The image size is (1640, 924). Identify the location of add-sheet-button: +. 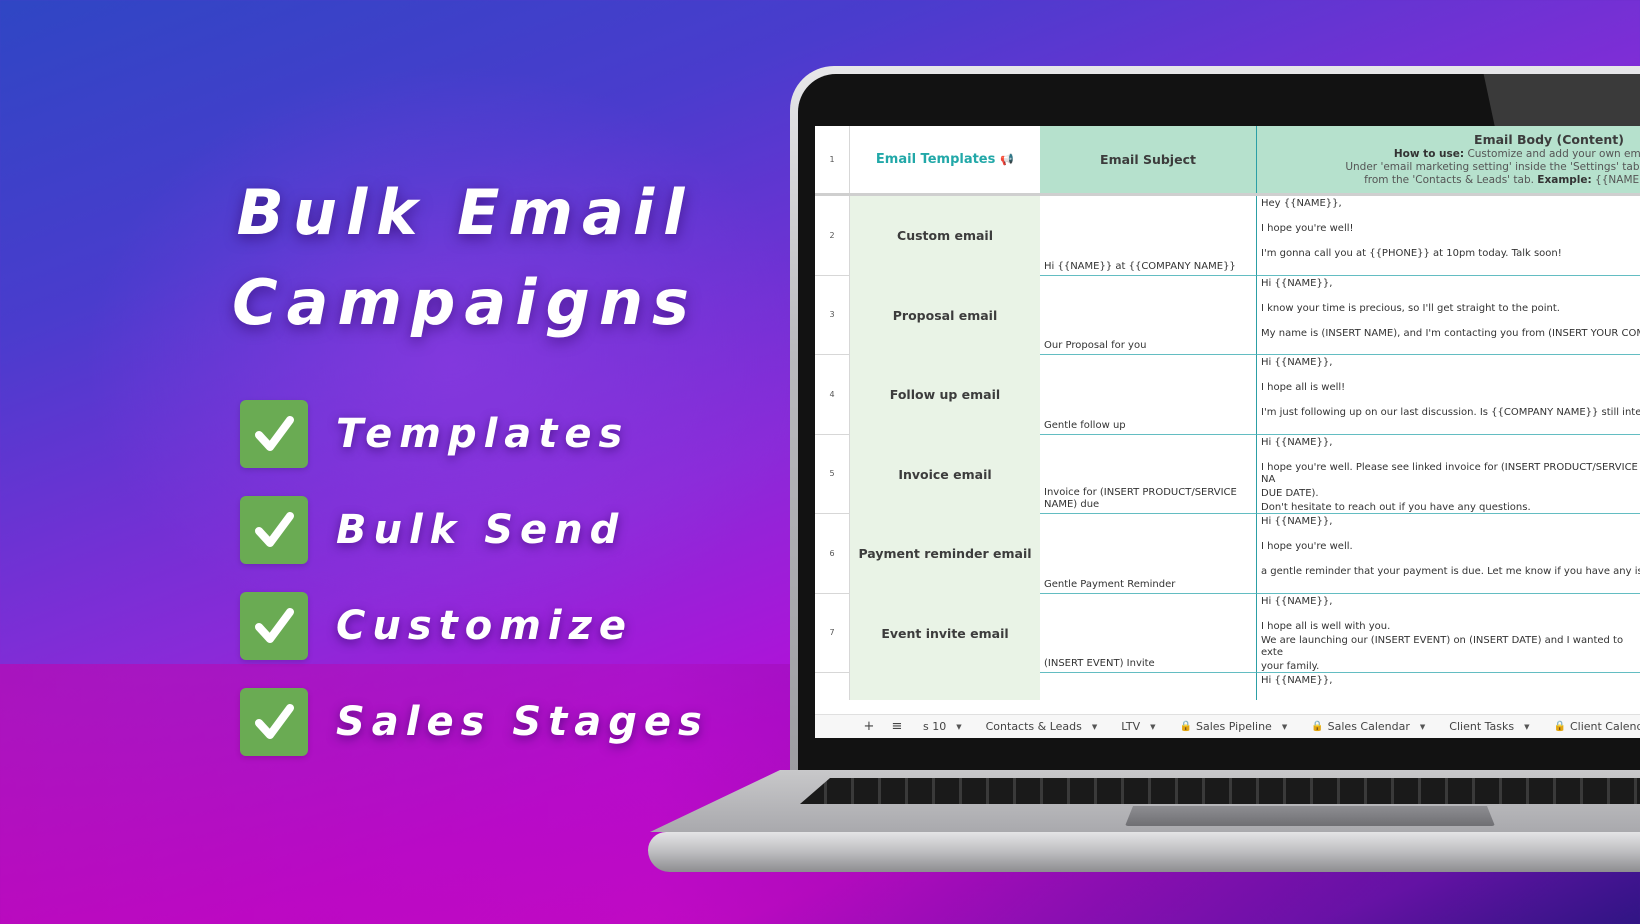
(869, 726).